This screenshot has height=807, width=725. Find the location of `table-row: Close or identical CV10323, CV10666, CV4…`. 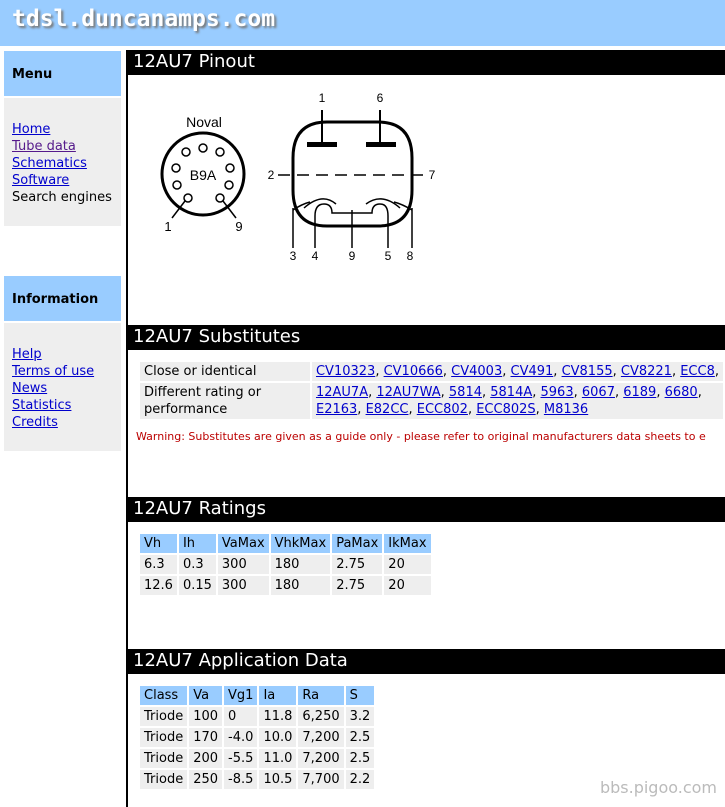

table-row: Close or identical CV10323, CV10666, CV4… is located at coordinates (431, 371).